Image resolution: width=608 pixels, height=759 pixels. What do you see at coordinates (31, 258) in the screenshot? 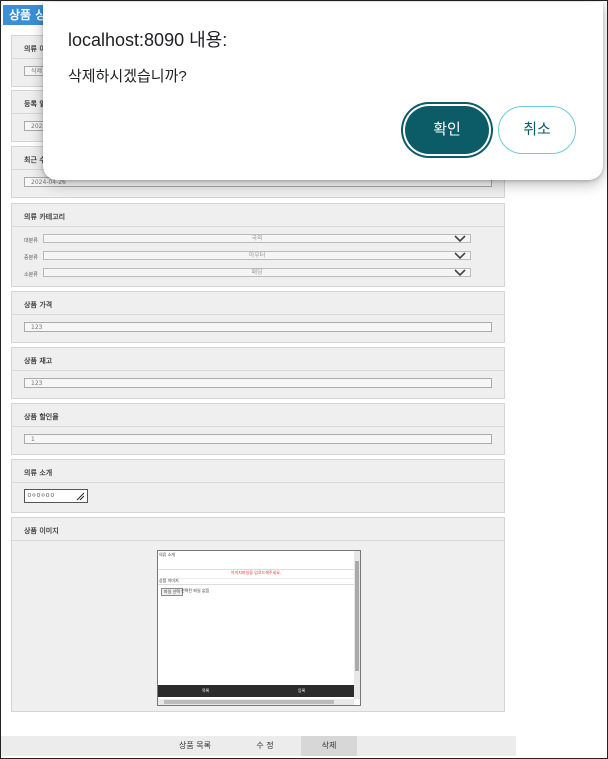
I see `category-mid-label: 중분류` at bounding box center [31, 258].